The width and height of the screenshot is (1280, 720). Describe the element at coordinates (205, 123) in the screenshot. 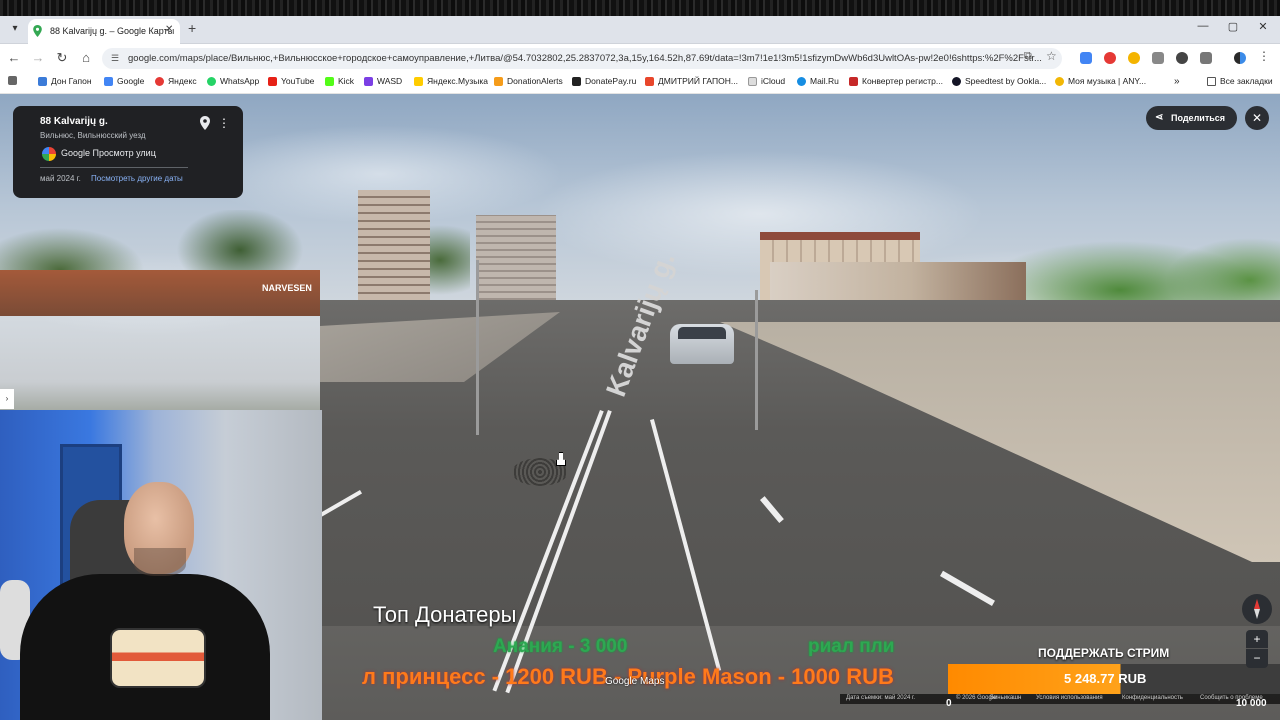

I see `location-pin-icon` at that location.